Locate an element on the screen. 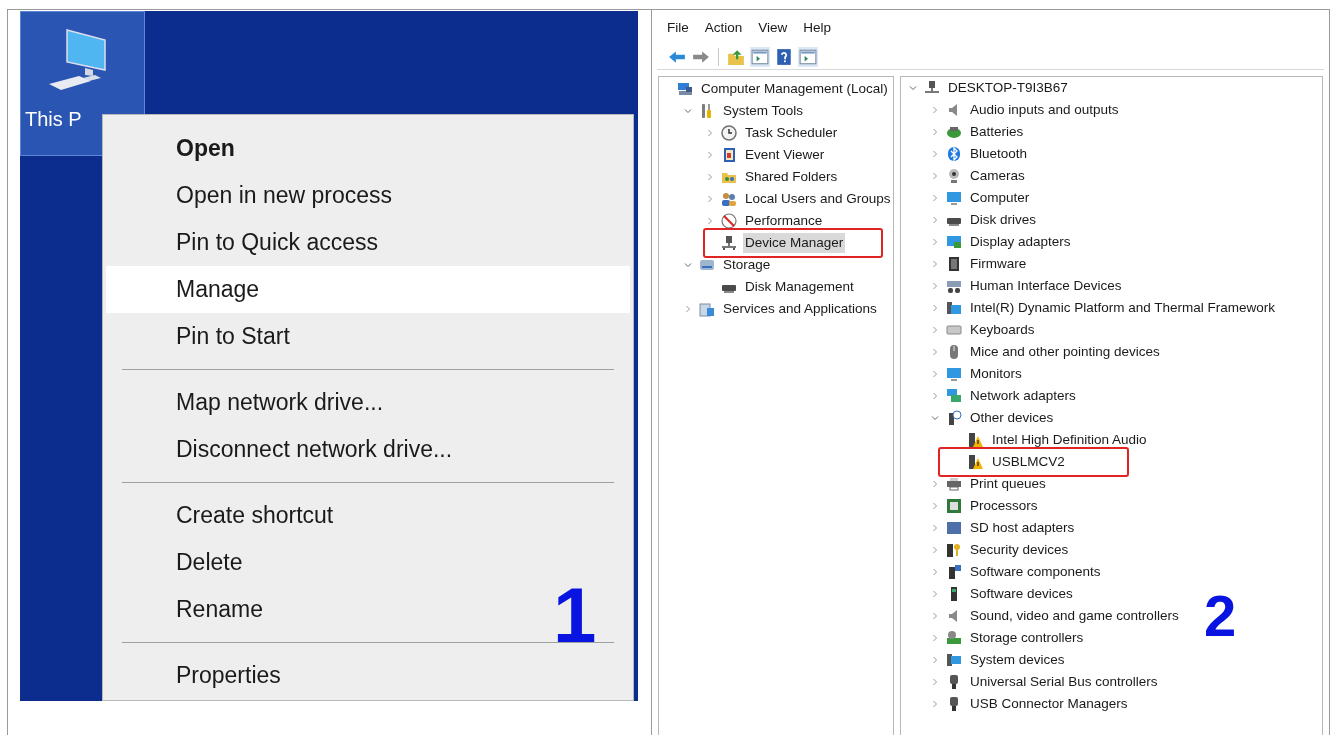 This screenshot has width=1330, height=735. tree-item: DESKTOP-T9I3B67 is located at coordinates (1008, 88).